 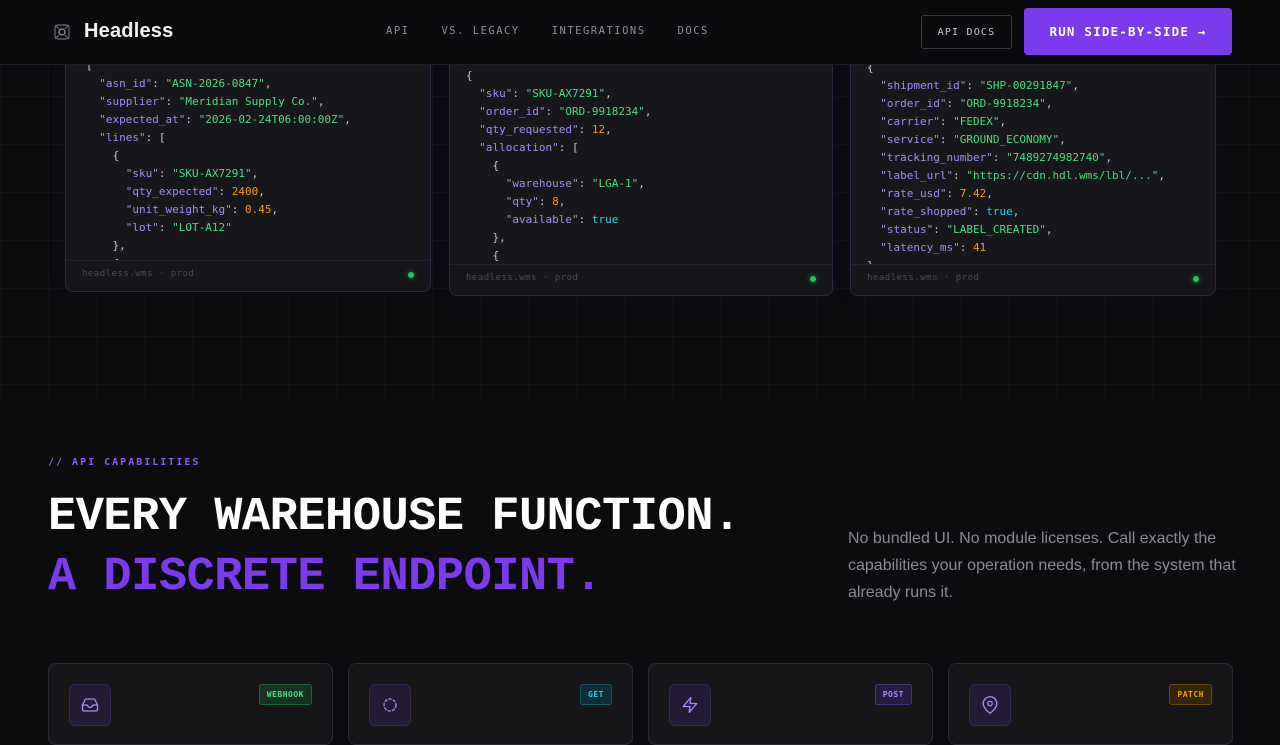 What do you see at coordinates (973, 139) in the screenshot?
I see `code-line: "service": "GROUND_ECONOMY",` at bounding box center [973, 139].